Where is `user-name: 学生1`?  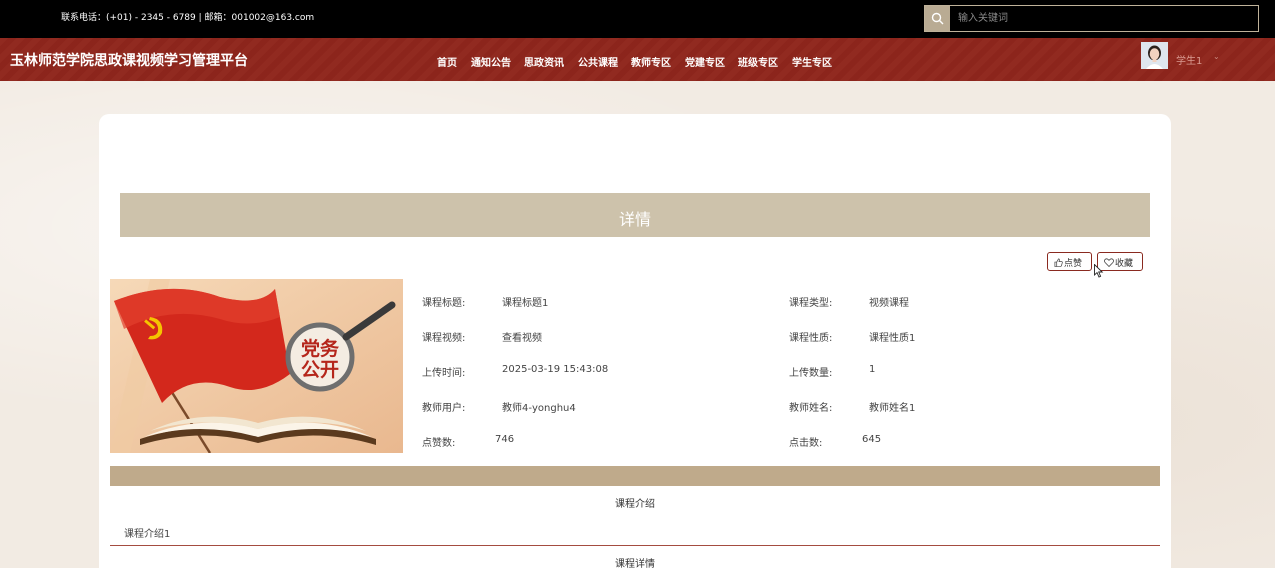 user-name: 学生1 is located at coordinates (1189, 59).